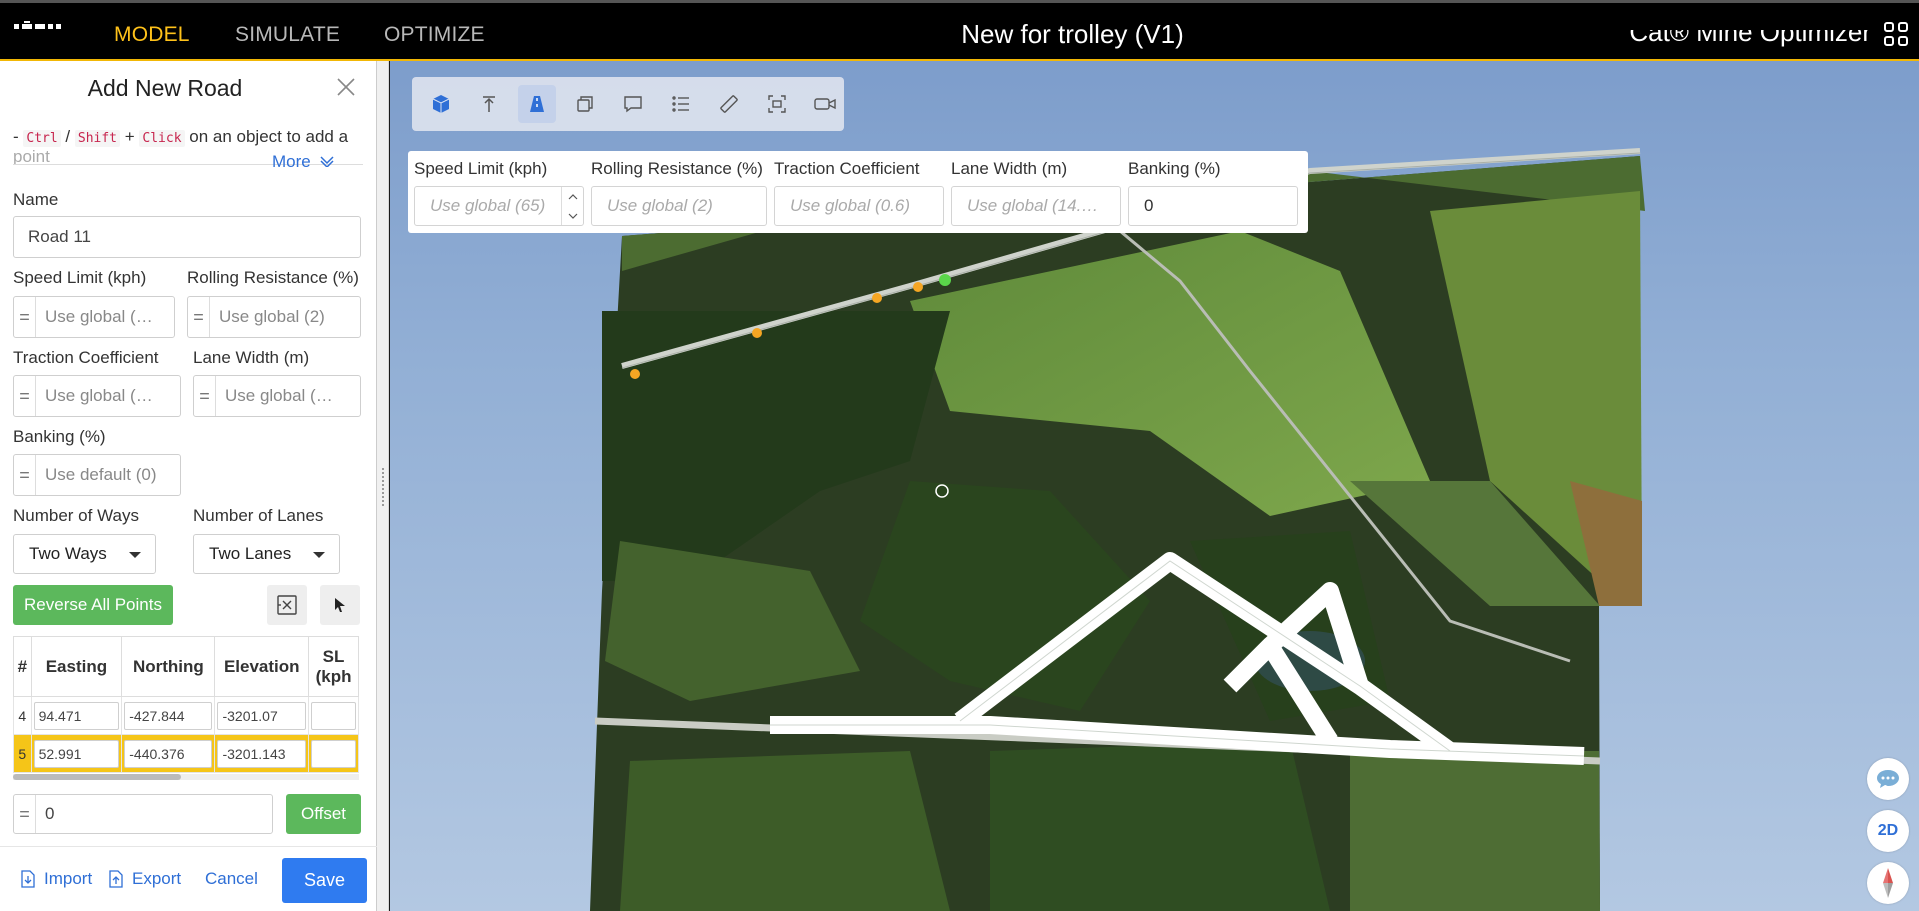 This screenshot has height=911, width=1919. I want to click on ways-select: Two Ways, so click(84, 554).